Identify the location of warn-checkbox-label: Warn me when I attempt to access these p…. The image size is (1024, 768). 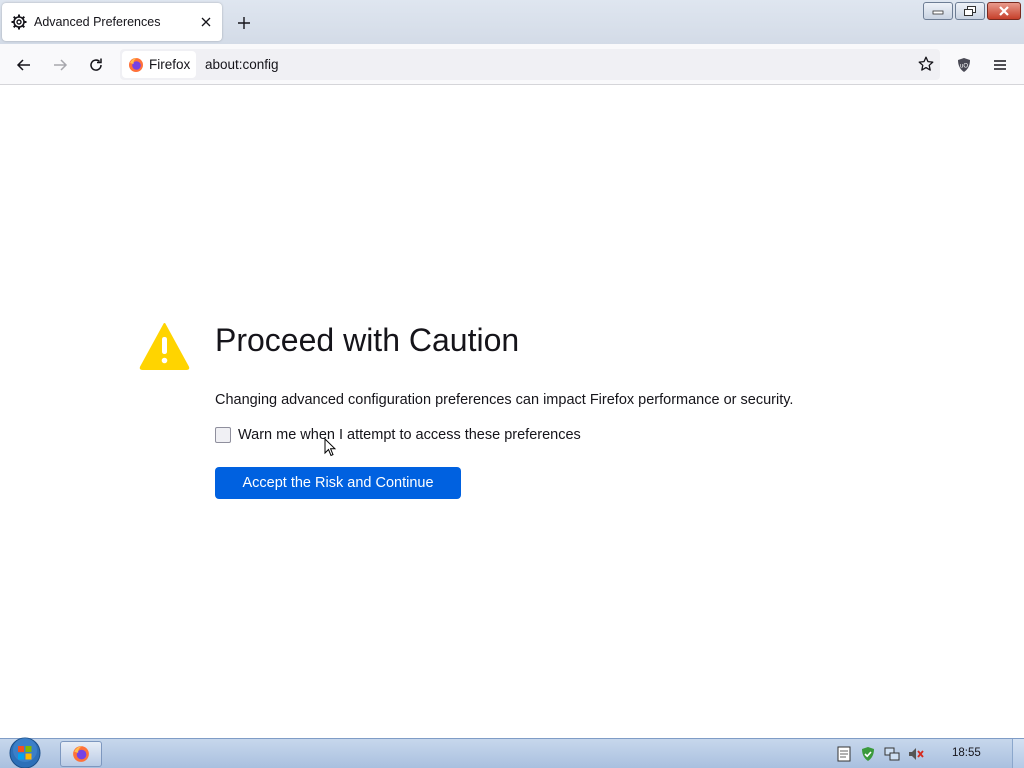
(409, 435).